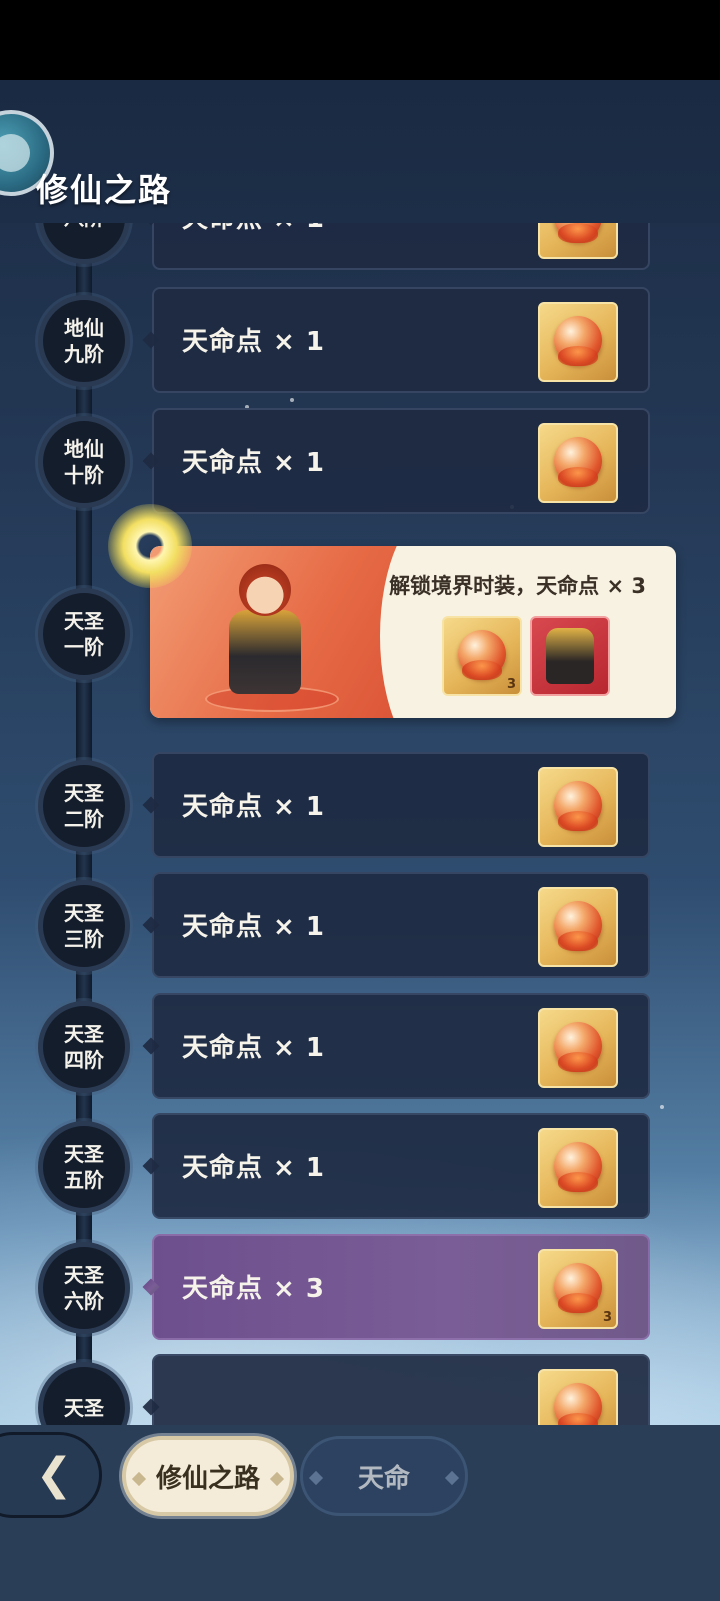 Image resolution: width=720 pixels, height=1601 pixels. I want to click on stage-node: 天圣, so click(84, 1393).